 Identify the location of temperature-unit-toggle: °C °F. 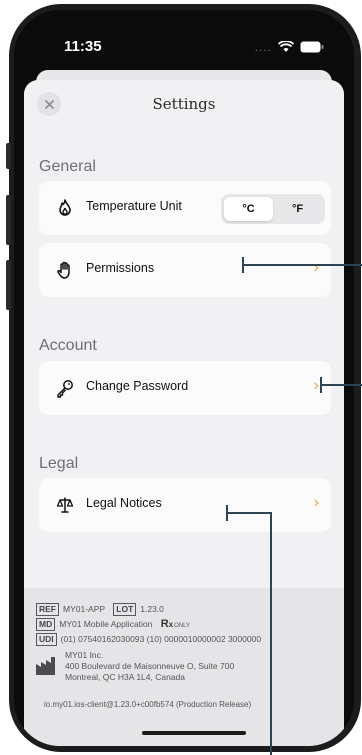
(273, 209).